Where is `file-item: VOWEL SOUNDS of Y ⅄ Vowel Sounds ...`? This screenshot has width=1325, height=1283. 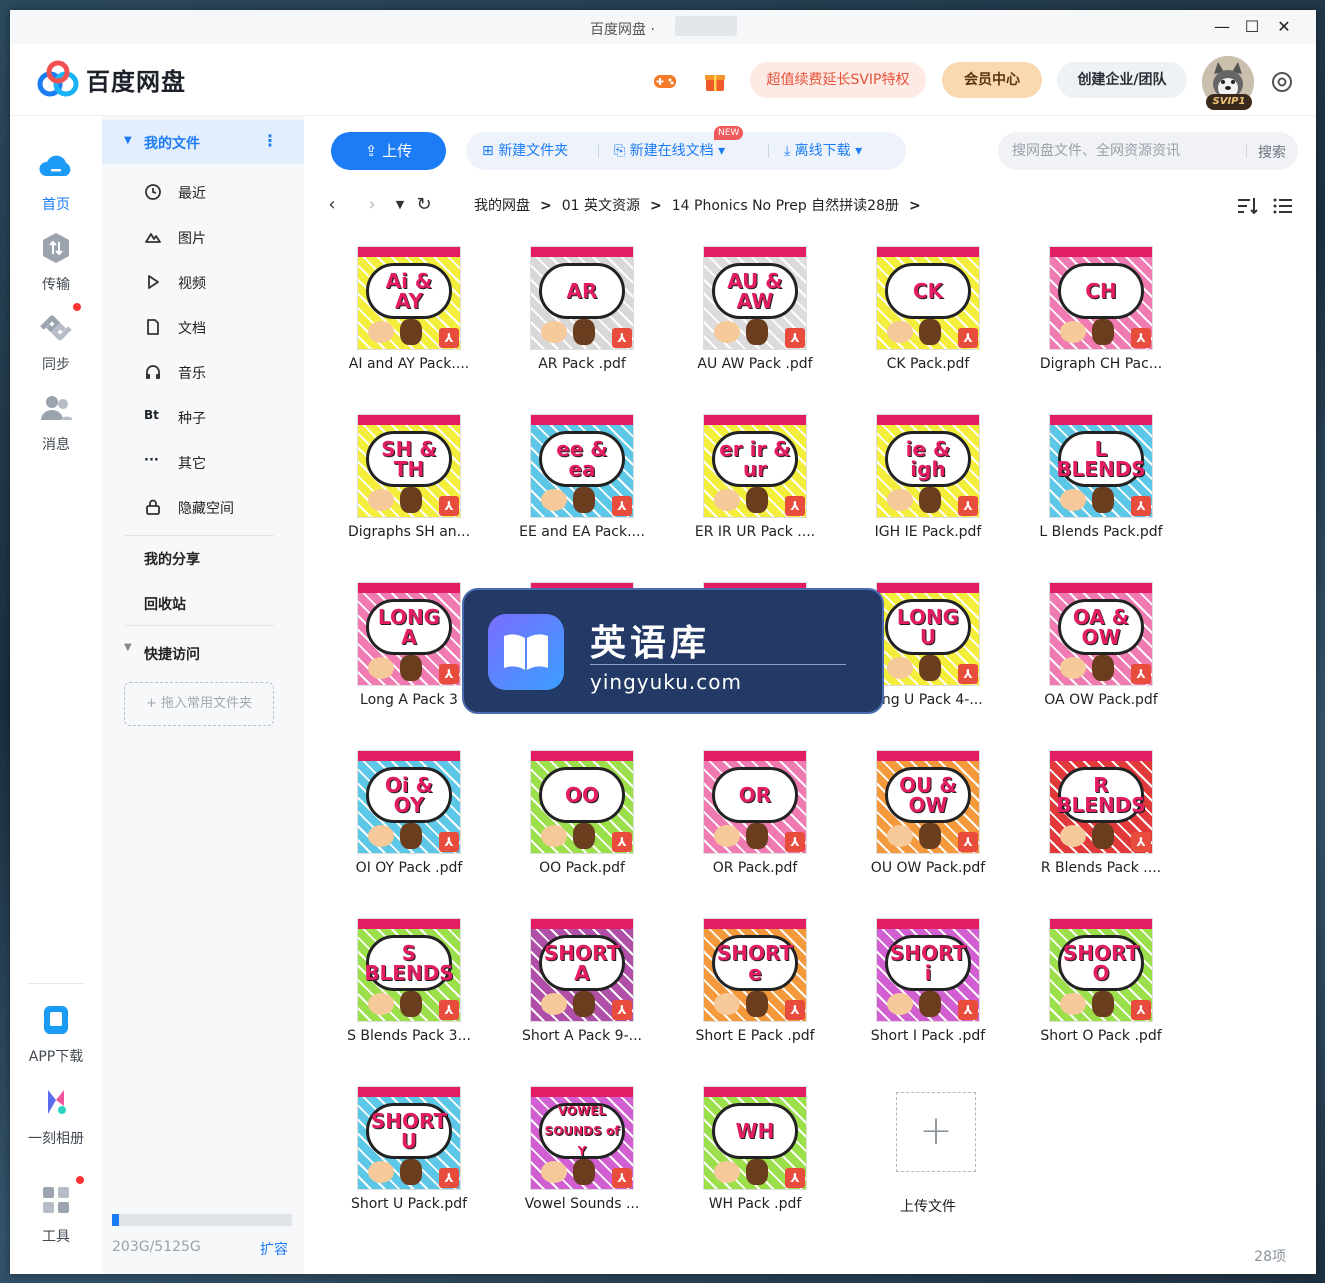
file-item: VOWEL SOUNDS of Y ⅄ Vowel Sounds ... is located at coordinates (582, 1151).